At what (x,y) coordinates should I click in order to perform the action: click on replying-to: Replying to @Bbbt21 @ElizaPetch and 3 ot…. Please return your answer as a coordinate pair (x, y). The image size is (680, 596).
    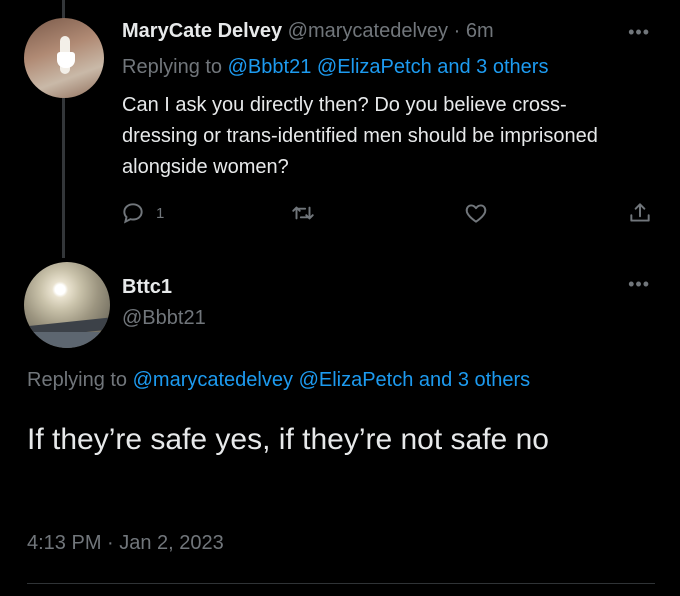
    Looking at the image, I should click on (335, 67).